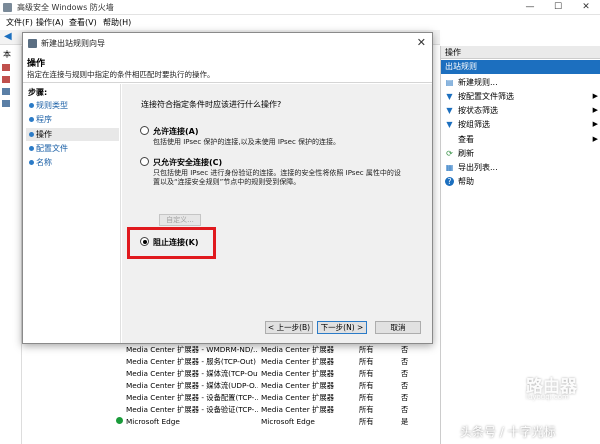 The image size is (600, 444). What do you see at coordinates (227, 68) in the screenshot?
I see `dialog-header: 操作 指定在连接与规则中指定的条件相匹配时要执行的操作。` at bounding box center [227, 68].